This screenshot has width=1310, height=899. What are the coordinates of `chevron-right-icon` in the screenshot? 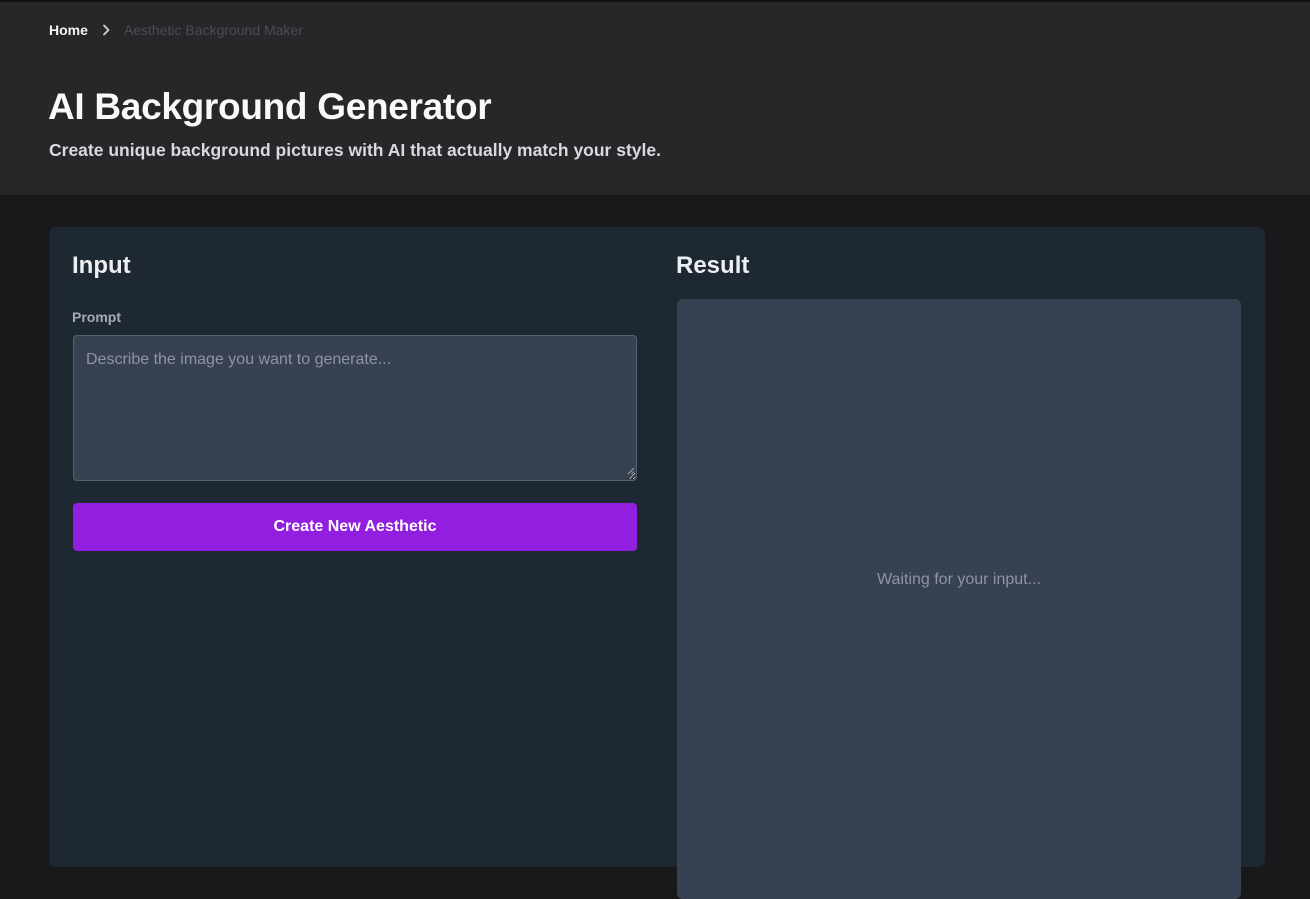 It's located at (106, 30).